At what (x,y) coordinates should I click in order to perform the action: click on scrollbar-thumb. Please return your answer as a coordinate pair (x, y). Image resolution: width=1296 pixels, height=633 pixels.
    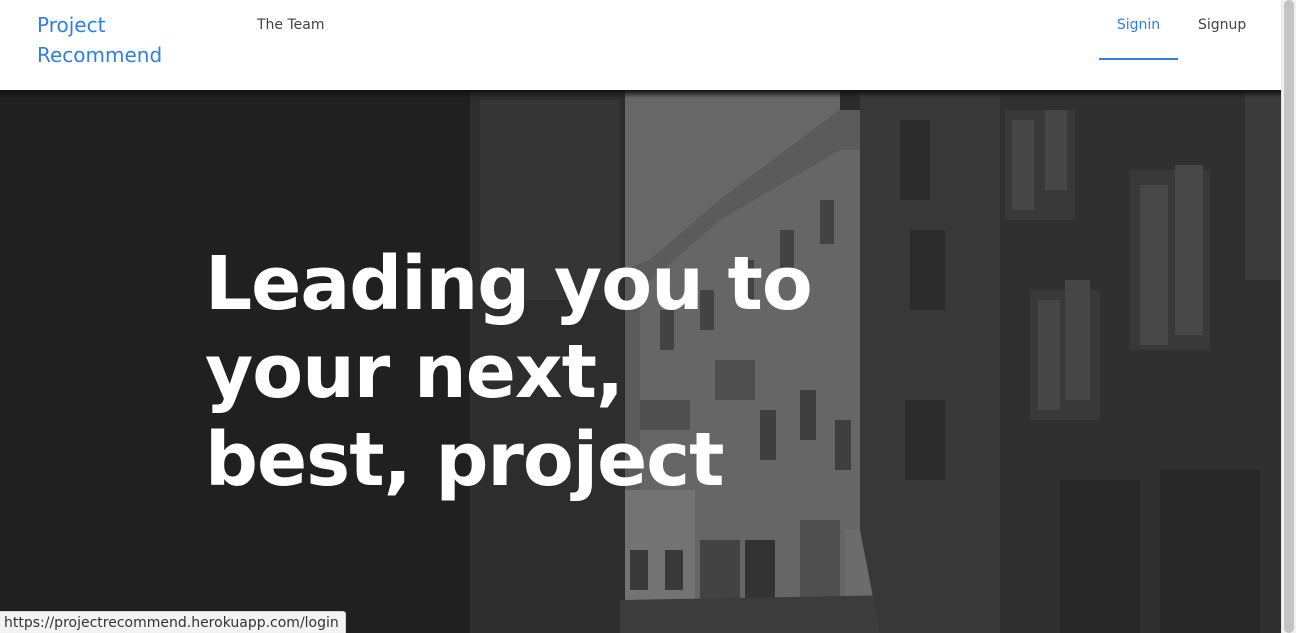
    Looking at the image, I should click on (1289, 316).